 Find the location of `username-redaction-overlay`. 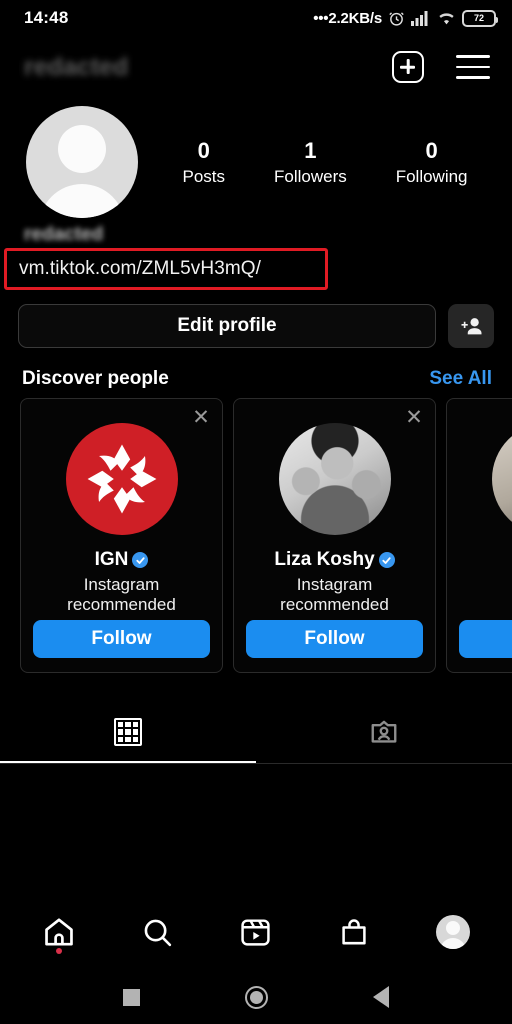

username-redaction-overlay is located at coordinates (77, 67).